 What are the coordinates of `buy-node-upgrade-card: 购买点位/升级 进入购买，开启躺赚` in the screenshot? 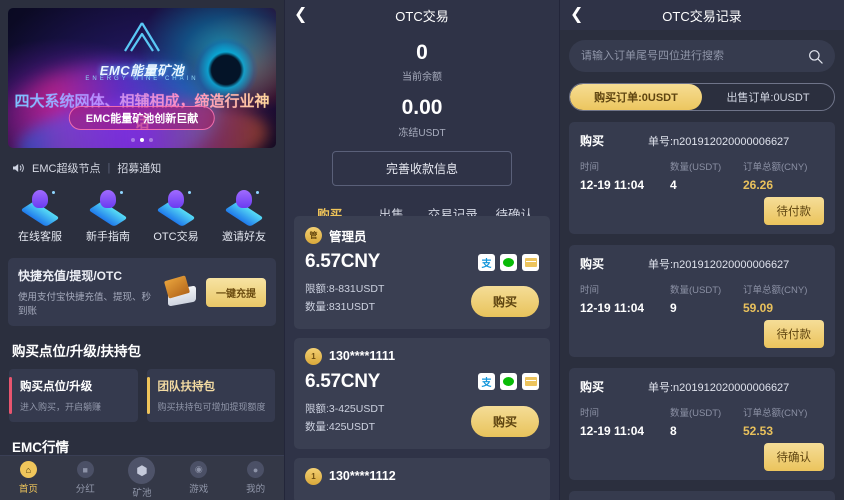 It's located at (73, 395).